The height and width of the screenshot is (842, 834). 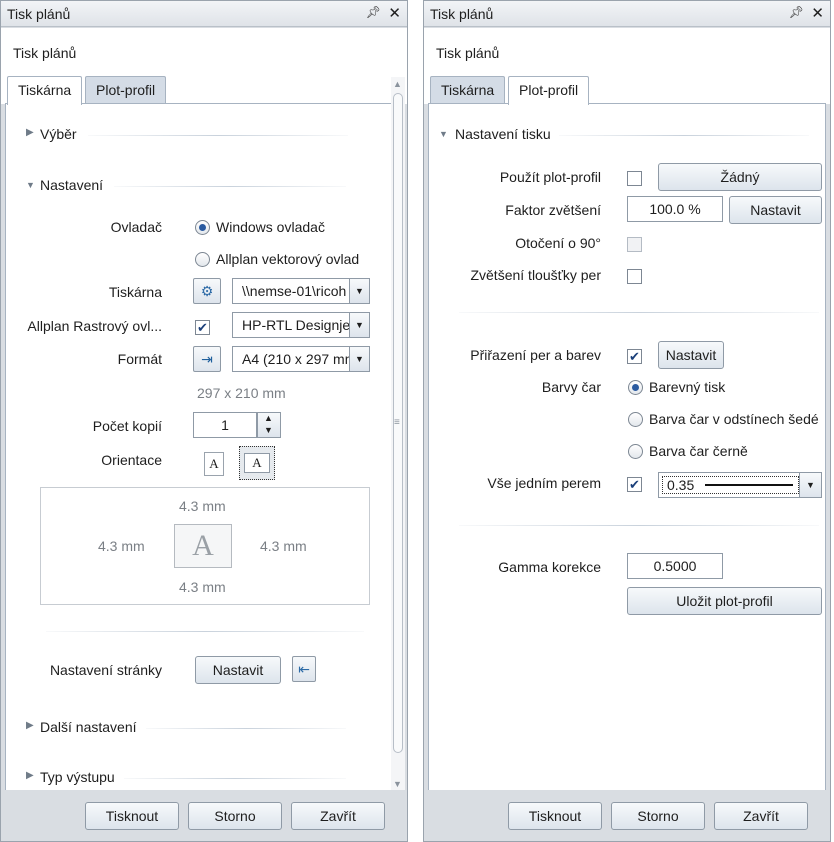 I want to click on section-title: Nastavení tisku, so click(x=503, y=134).